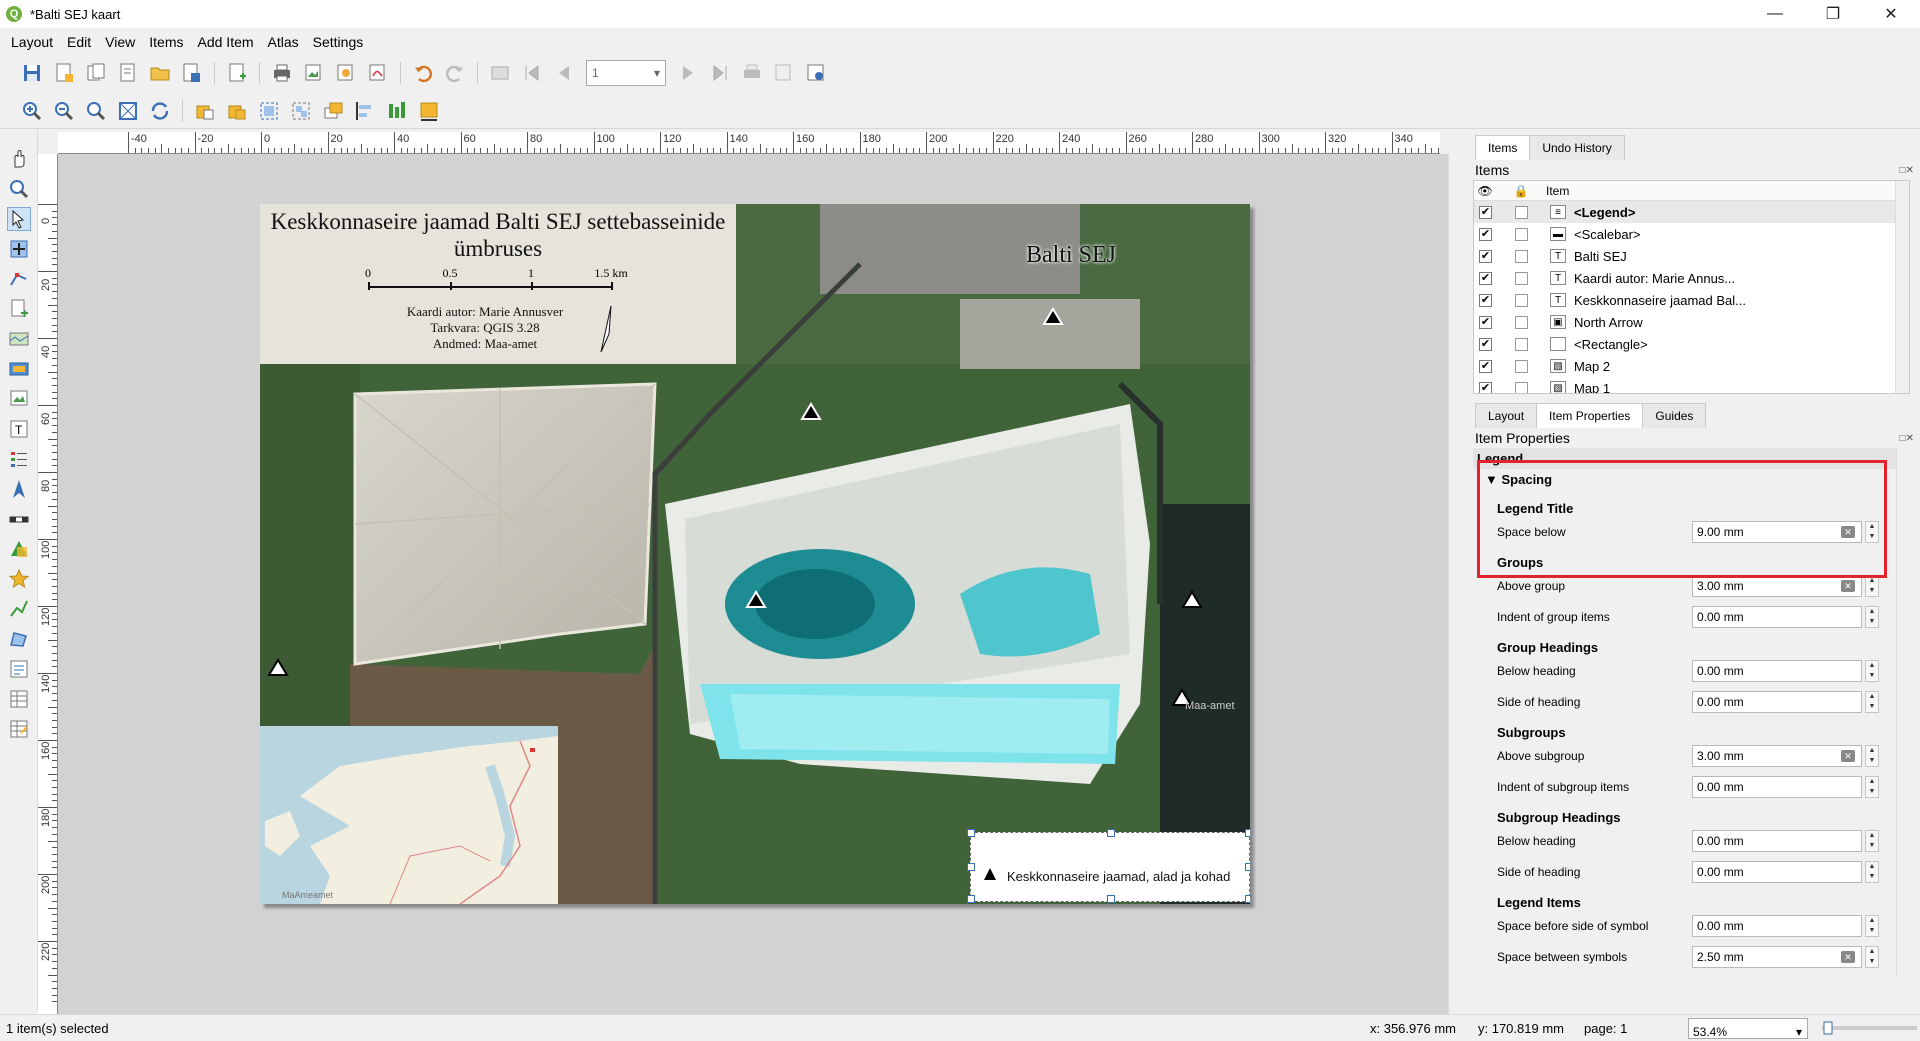 This screenshot has width=1920, height=1041. What do you see at coordinates (1777, 956) in the screenshot?
I see `spacing-spinbox: 2.50 mm ✕` at bounding box center [1777, 956].